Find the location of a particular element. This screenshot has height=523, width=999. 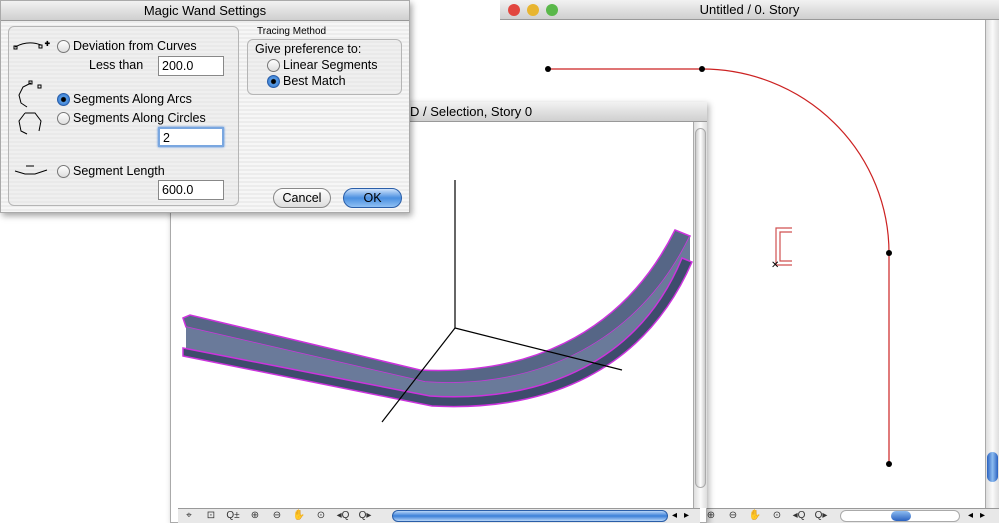

segment-length-icon is located at coordinates (31, 170).